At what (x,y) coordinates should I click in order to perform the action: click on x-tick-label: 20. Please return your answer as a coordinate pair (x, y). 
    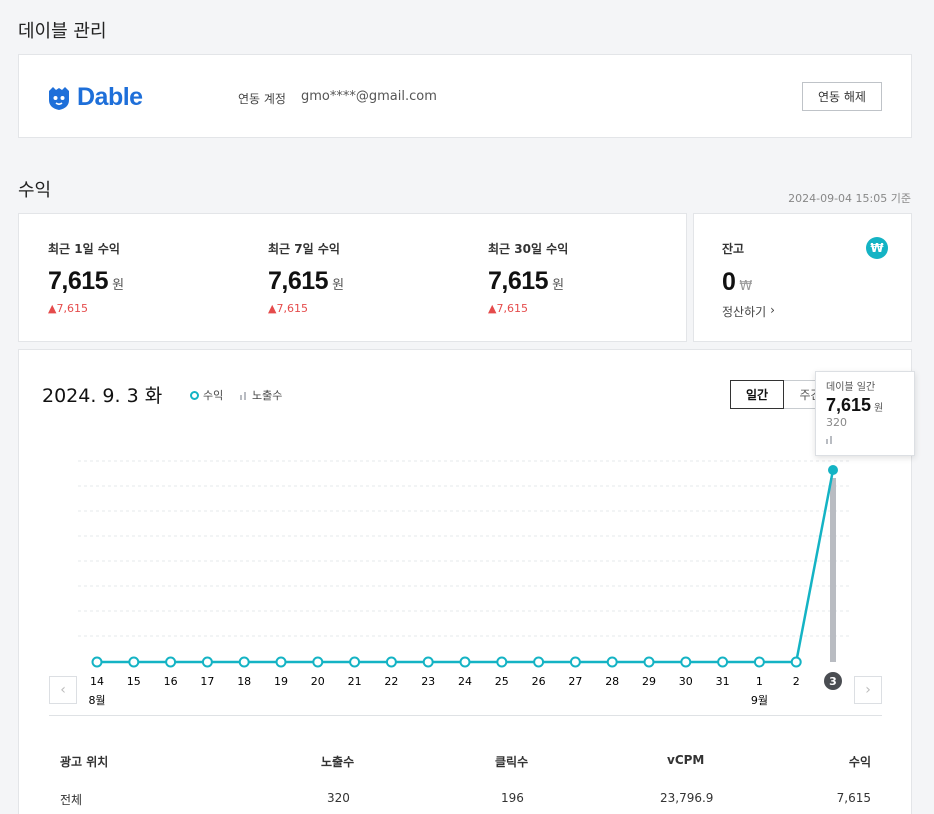
    Looking at the image, I should click on (318, 681).